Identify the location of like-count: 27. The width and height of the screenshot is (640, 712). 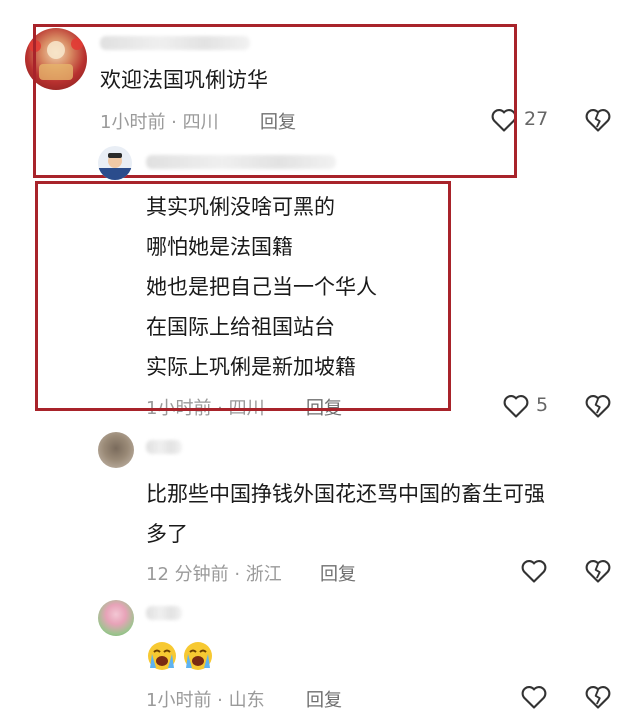
(536, 119).